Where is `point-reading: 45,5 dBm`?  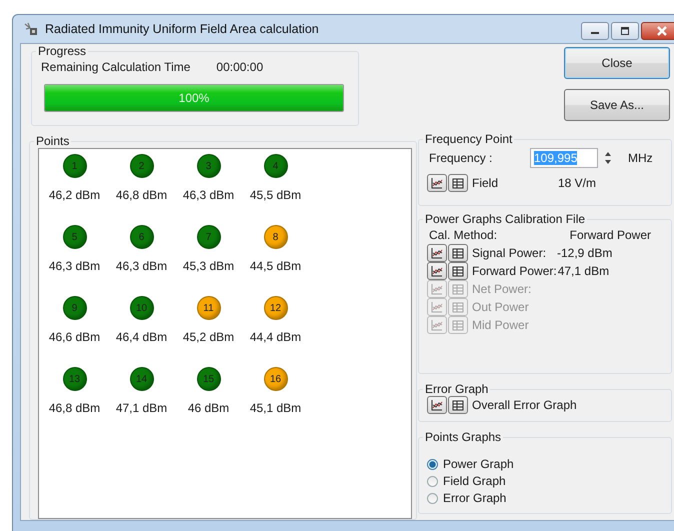 point-reading: 45,5 dBm is located at coordinates (276, 195).